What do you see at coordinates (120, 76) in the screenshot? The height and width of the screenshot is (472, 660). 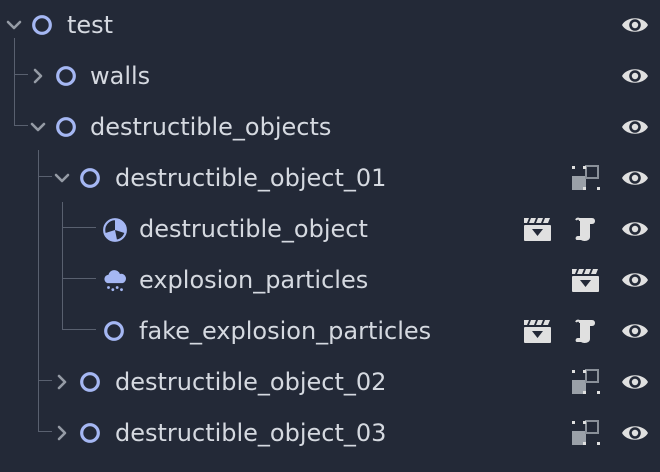 I see `node-label: walls` at bounding box center [120, 76].